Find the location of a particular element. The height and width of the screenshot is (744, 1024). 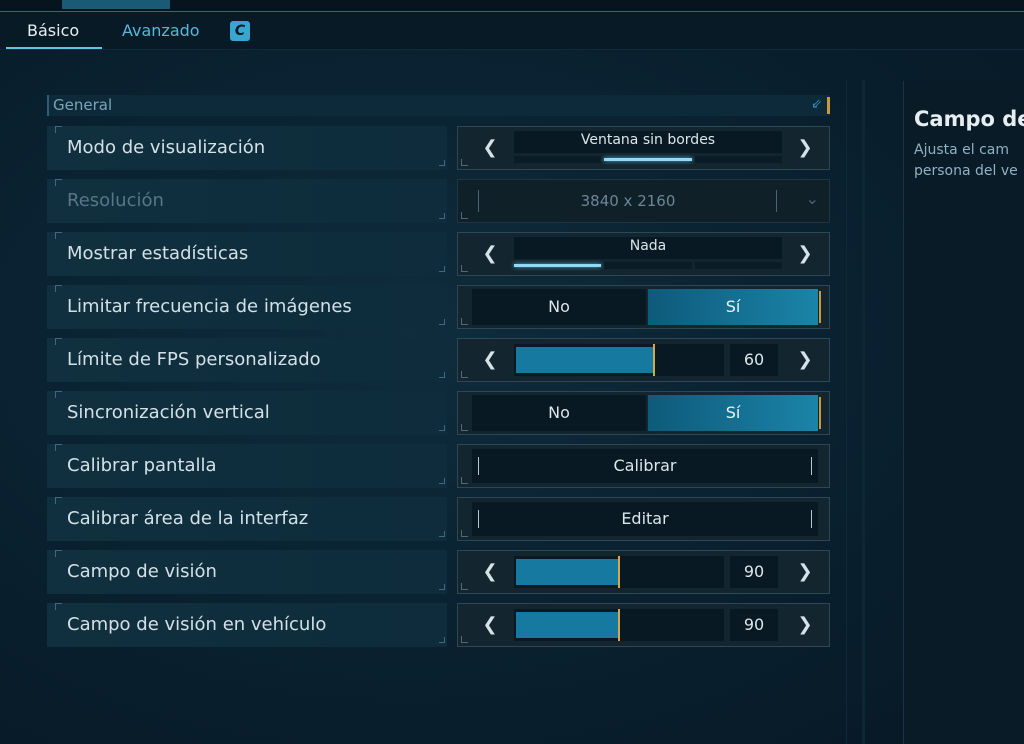

slider-fps-limit: ❮ 60 ❯ is located at coordinates (643, 360).